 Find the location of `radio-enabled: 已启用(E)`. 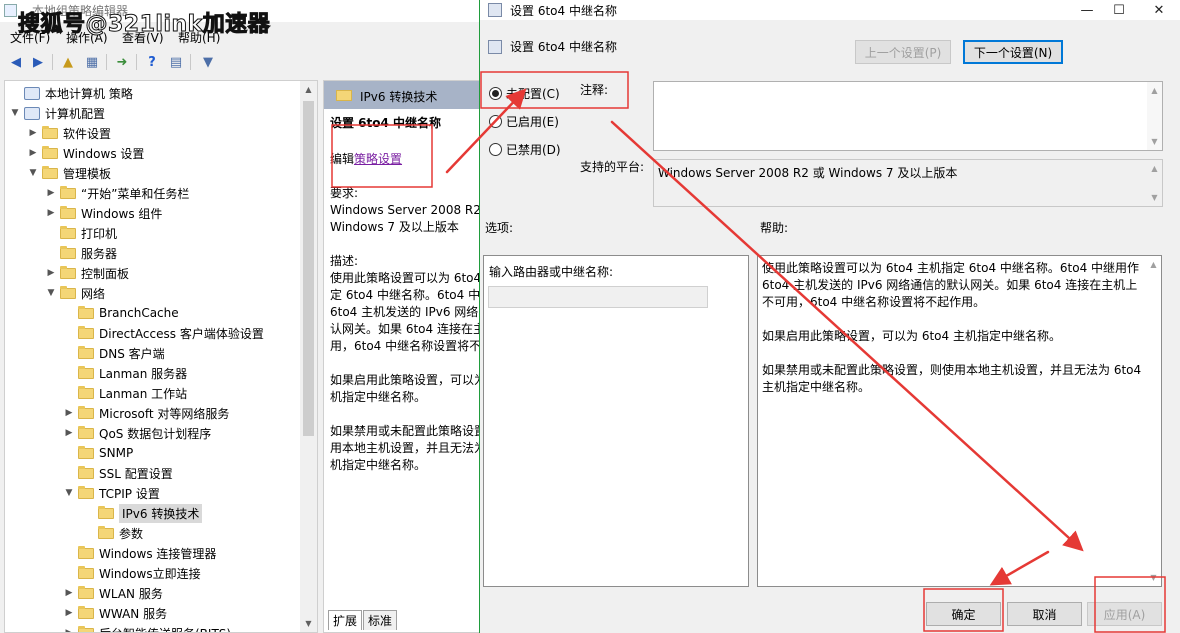

radio-enabled: 已启用(E) is located at coordinates (524, 121).